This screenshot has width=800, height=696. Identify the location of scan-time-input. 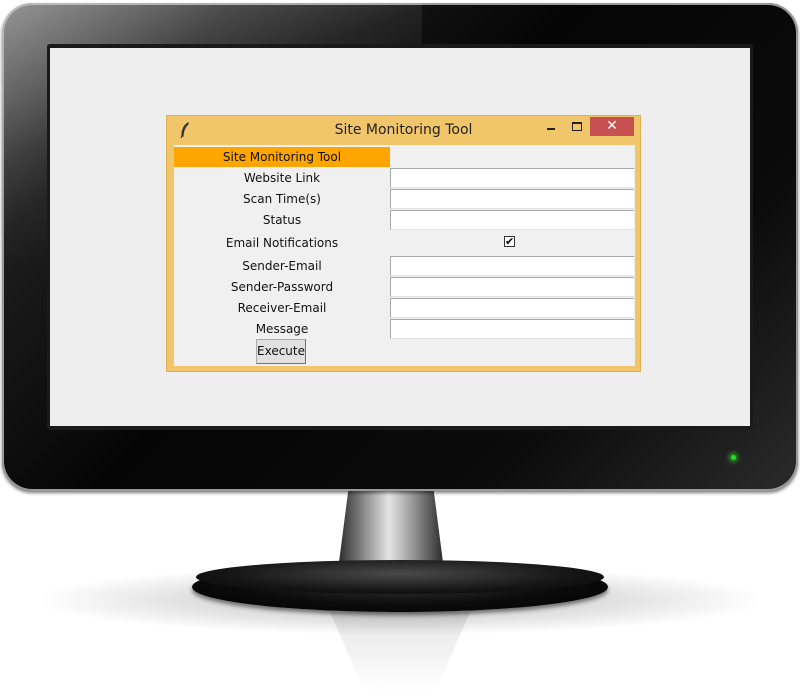
(512, 199).